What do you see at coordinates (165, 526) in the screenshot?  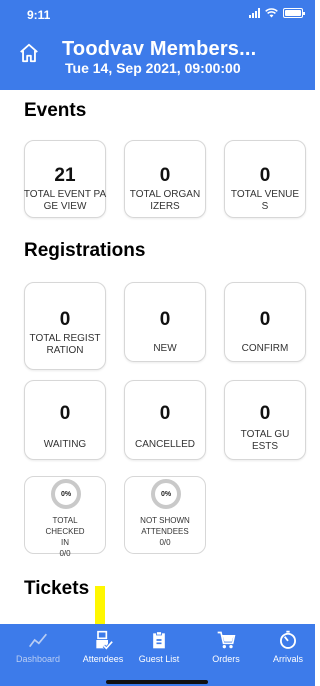 I see `not-shown-title: NOT SHOWN ATTENDEES` at bounding box center [165, 526].